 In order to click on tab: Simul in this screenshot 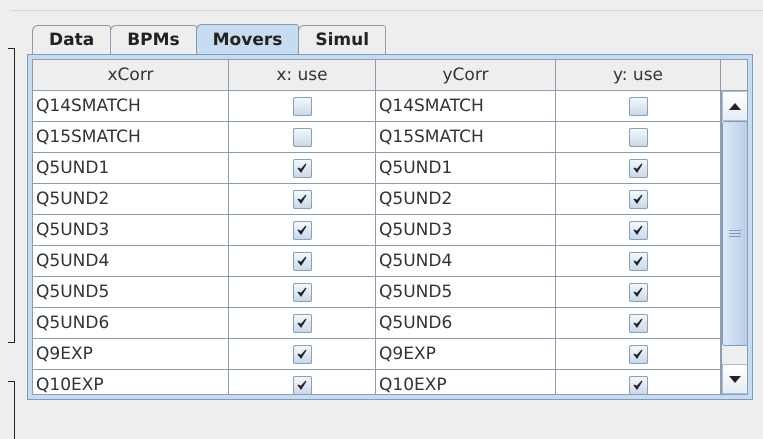, I will do `click(342, 39)`.